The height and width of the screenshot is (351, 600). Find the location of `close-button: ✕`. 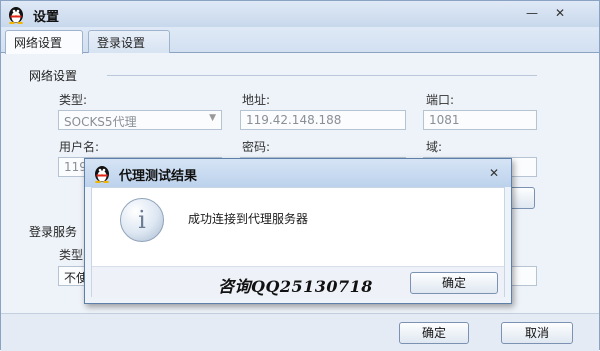

close-button: ✕ is located at coordinates (560, 13).